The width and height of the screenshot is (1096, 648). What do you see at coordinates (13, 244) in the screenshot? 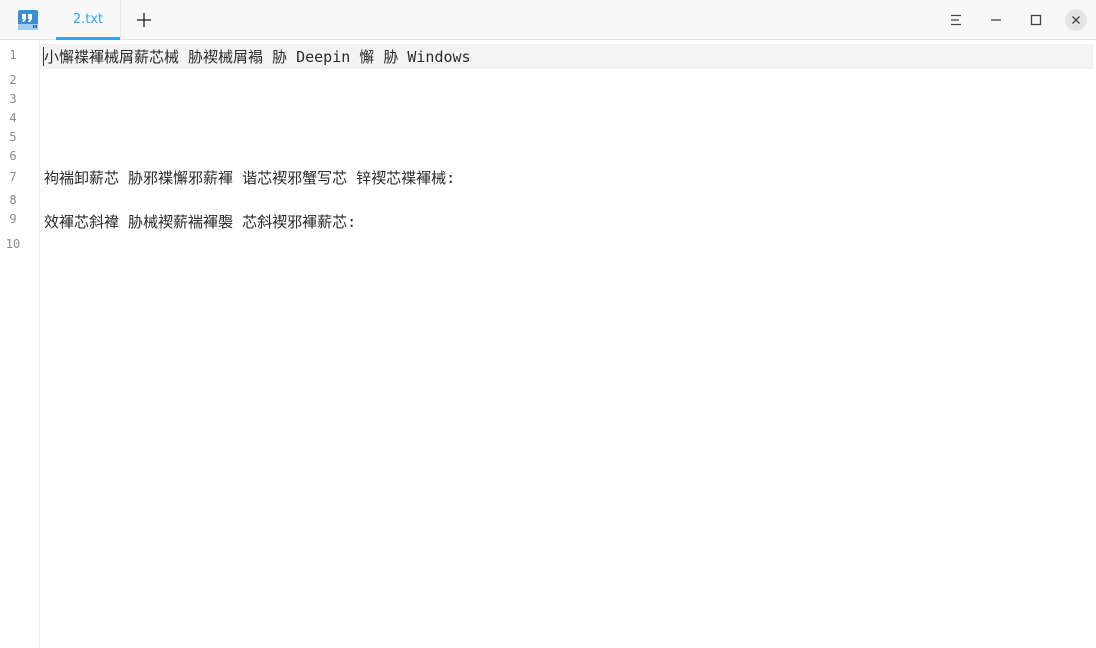
I see `line-number: 10` at bounding box center [13, 244].